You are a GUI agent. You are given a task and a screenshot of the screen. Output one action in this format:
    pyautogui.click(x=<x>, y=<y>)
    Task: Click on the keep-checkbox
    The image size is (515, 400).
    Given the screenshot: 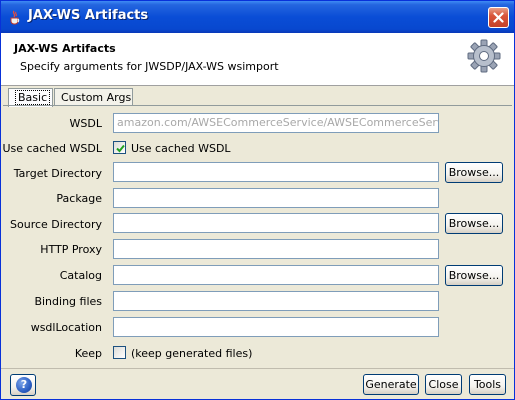 What is the action you would take?
    pyautogui.click(x=119, y=352)
    